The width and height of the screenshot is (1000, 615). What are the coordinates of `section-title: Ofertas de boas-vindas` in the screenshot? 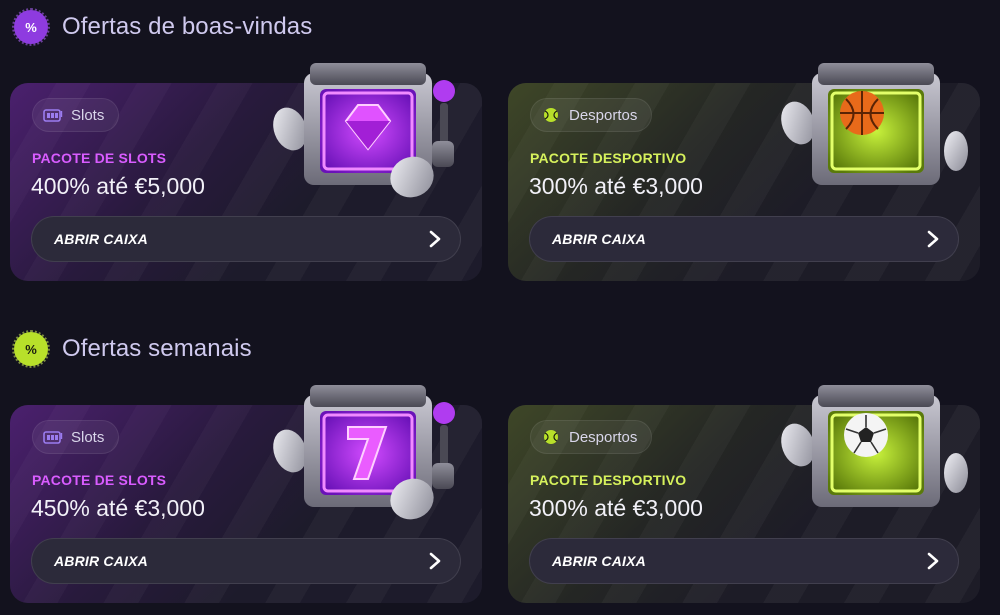 It's located at (187, 26).